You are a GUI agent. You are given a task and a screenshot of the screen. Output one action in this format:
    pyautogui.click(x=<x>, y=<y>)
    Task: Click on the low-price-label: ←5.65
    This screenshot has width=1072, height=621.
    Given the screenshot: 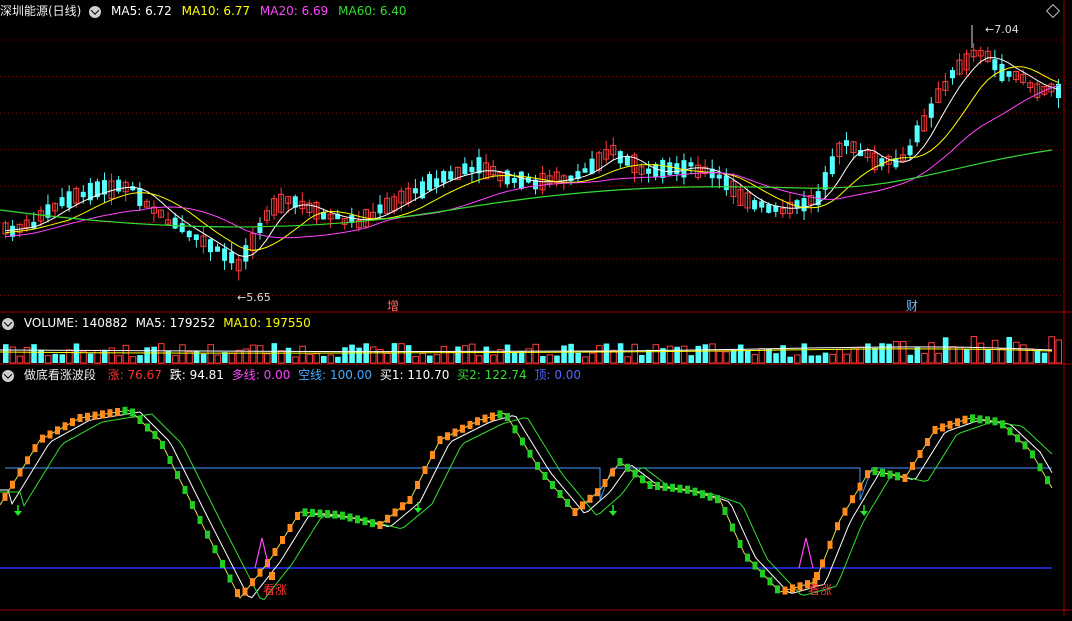 What is the action you would take?
    pyautogui.click(x=254, y=297)
    